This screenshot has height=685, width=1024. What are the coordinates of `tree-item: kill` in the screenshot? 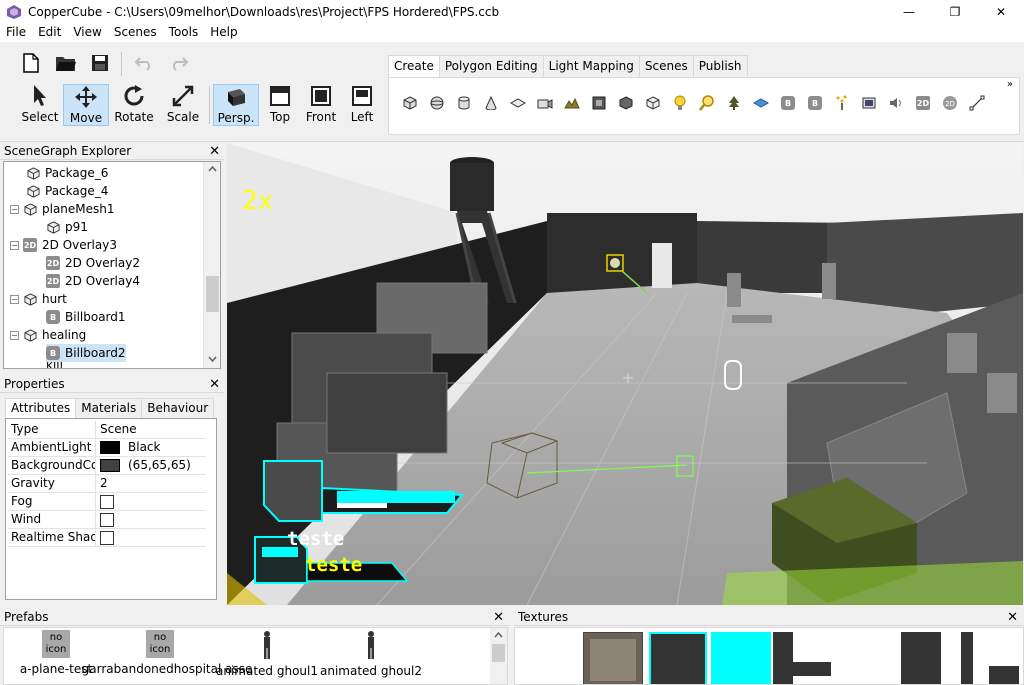 It's located at (54, 365).